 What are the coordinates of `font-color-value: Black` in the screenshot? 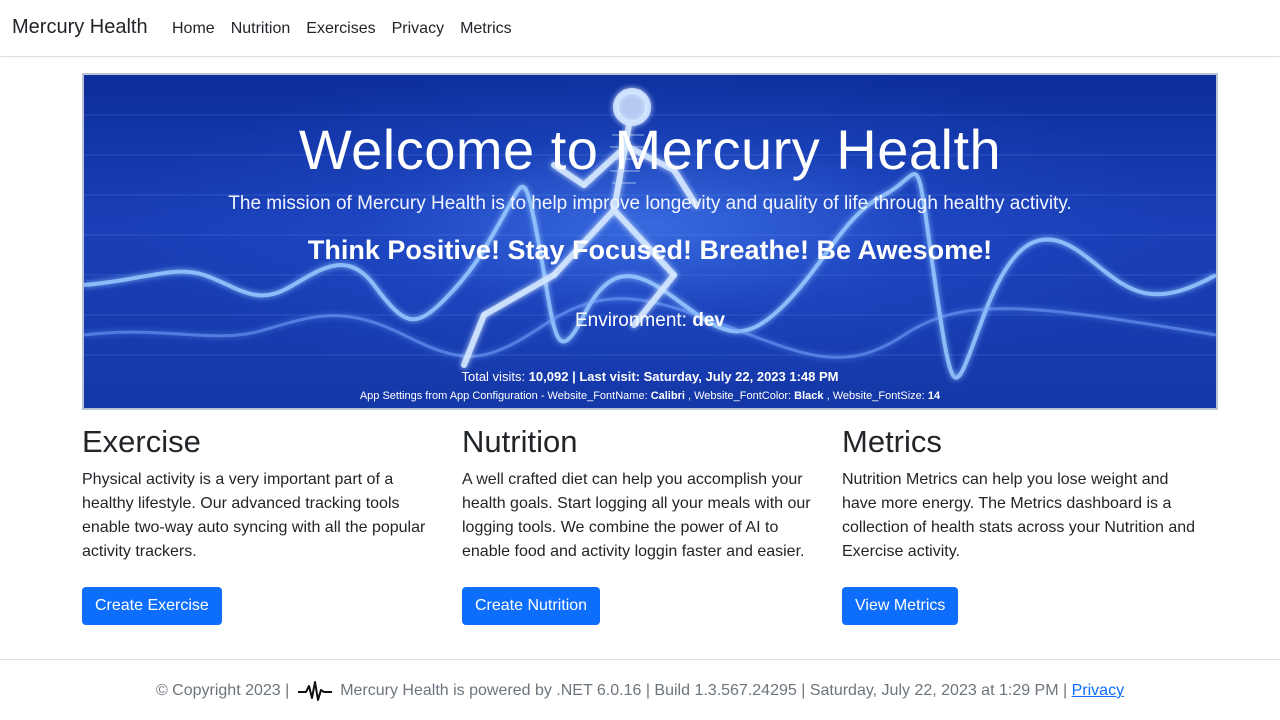 It's located at (809, 396).